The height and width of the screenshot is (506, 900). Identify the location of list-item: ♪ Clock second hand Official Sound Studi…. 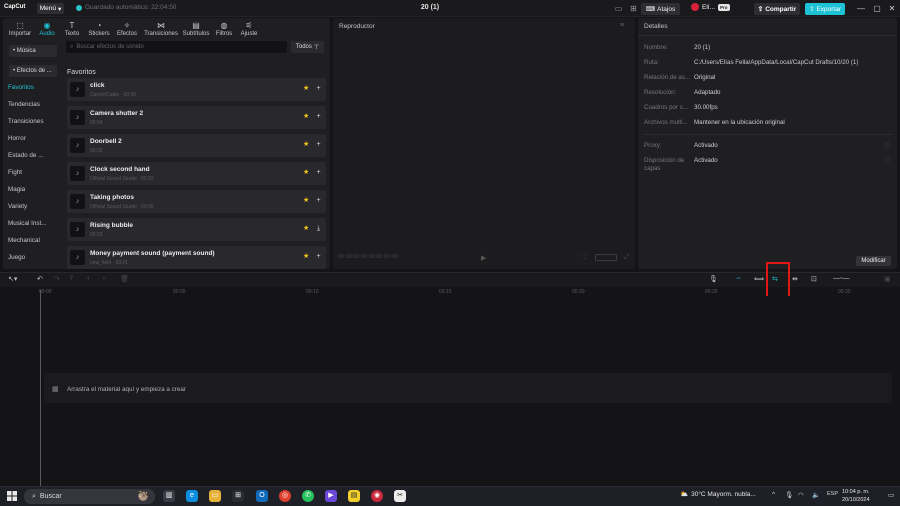
(196, 173).